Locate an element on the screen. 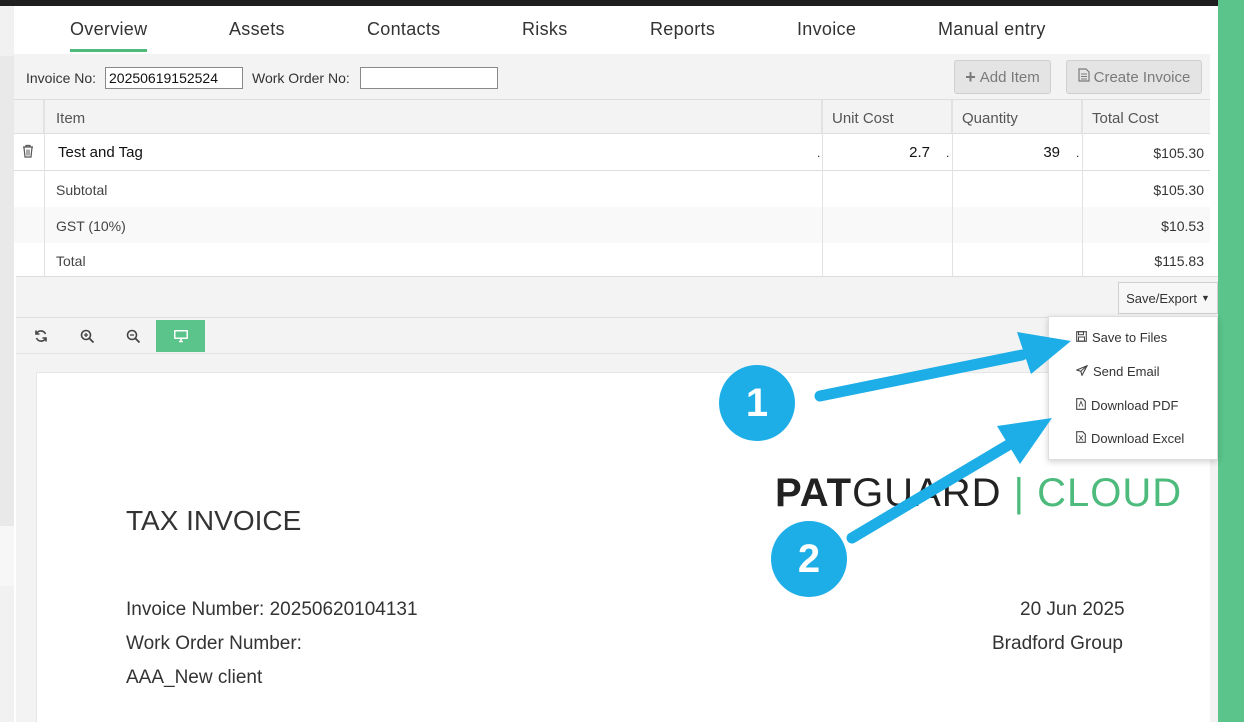 The height and width of the screenshot is (722, 1244). work-order-input is located at coordinates (429, 78).